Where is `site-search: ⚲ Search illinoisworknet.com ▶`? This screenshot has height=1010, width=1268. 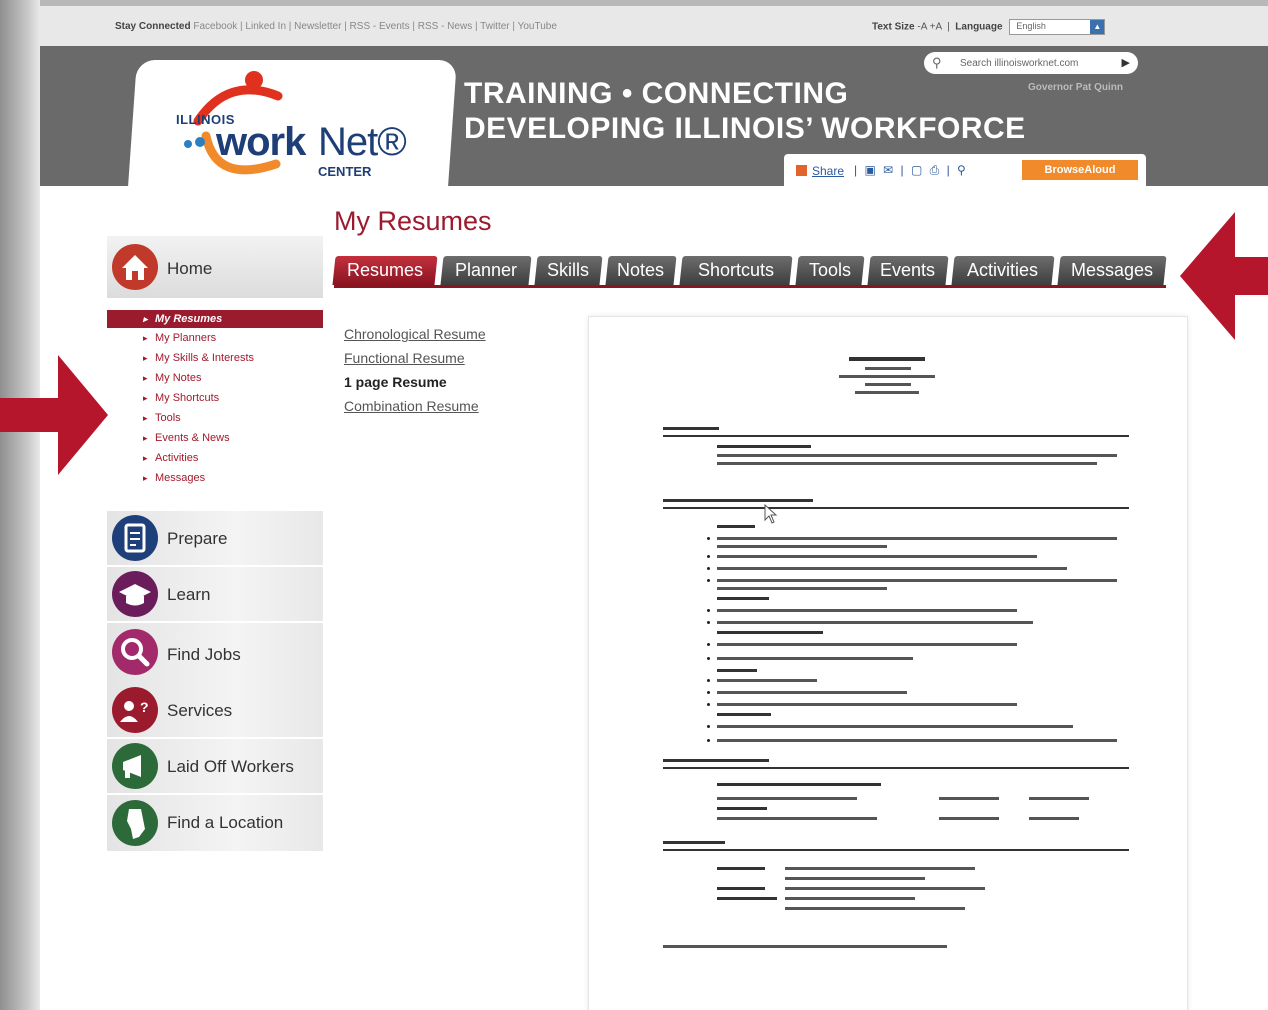
site-search: ⚲ Search illinoisworknet.com ▶ is located at coordinates (1031, 63).